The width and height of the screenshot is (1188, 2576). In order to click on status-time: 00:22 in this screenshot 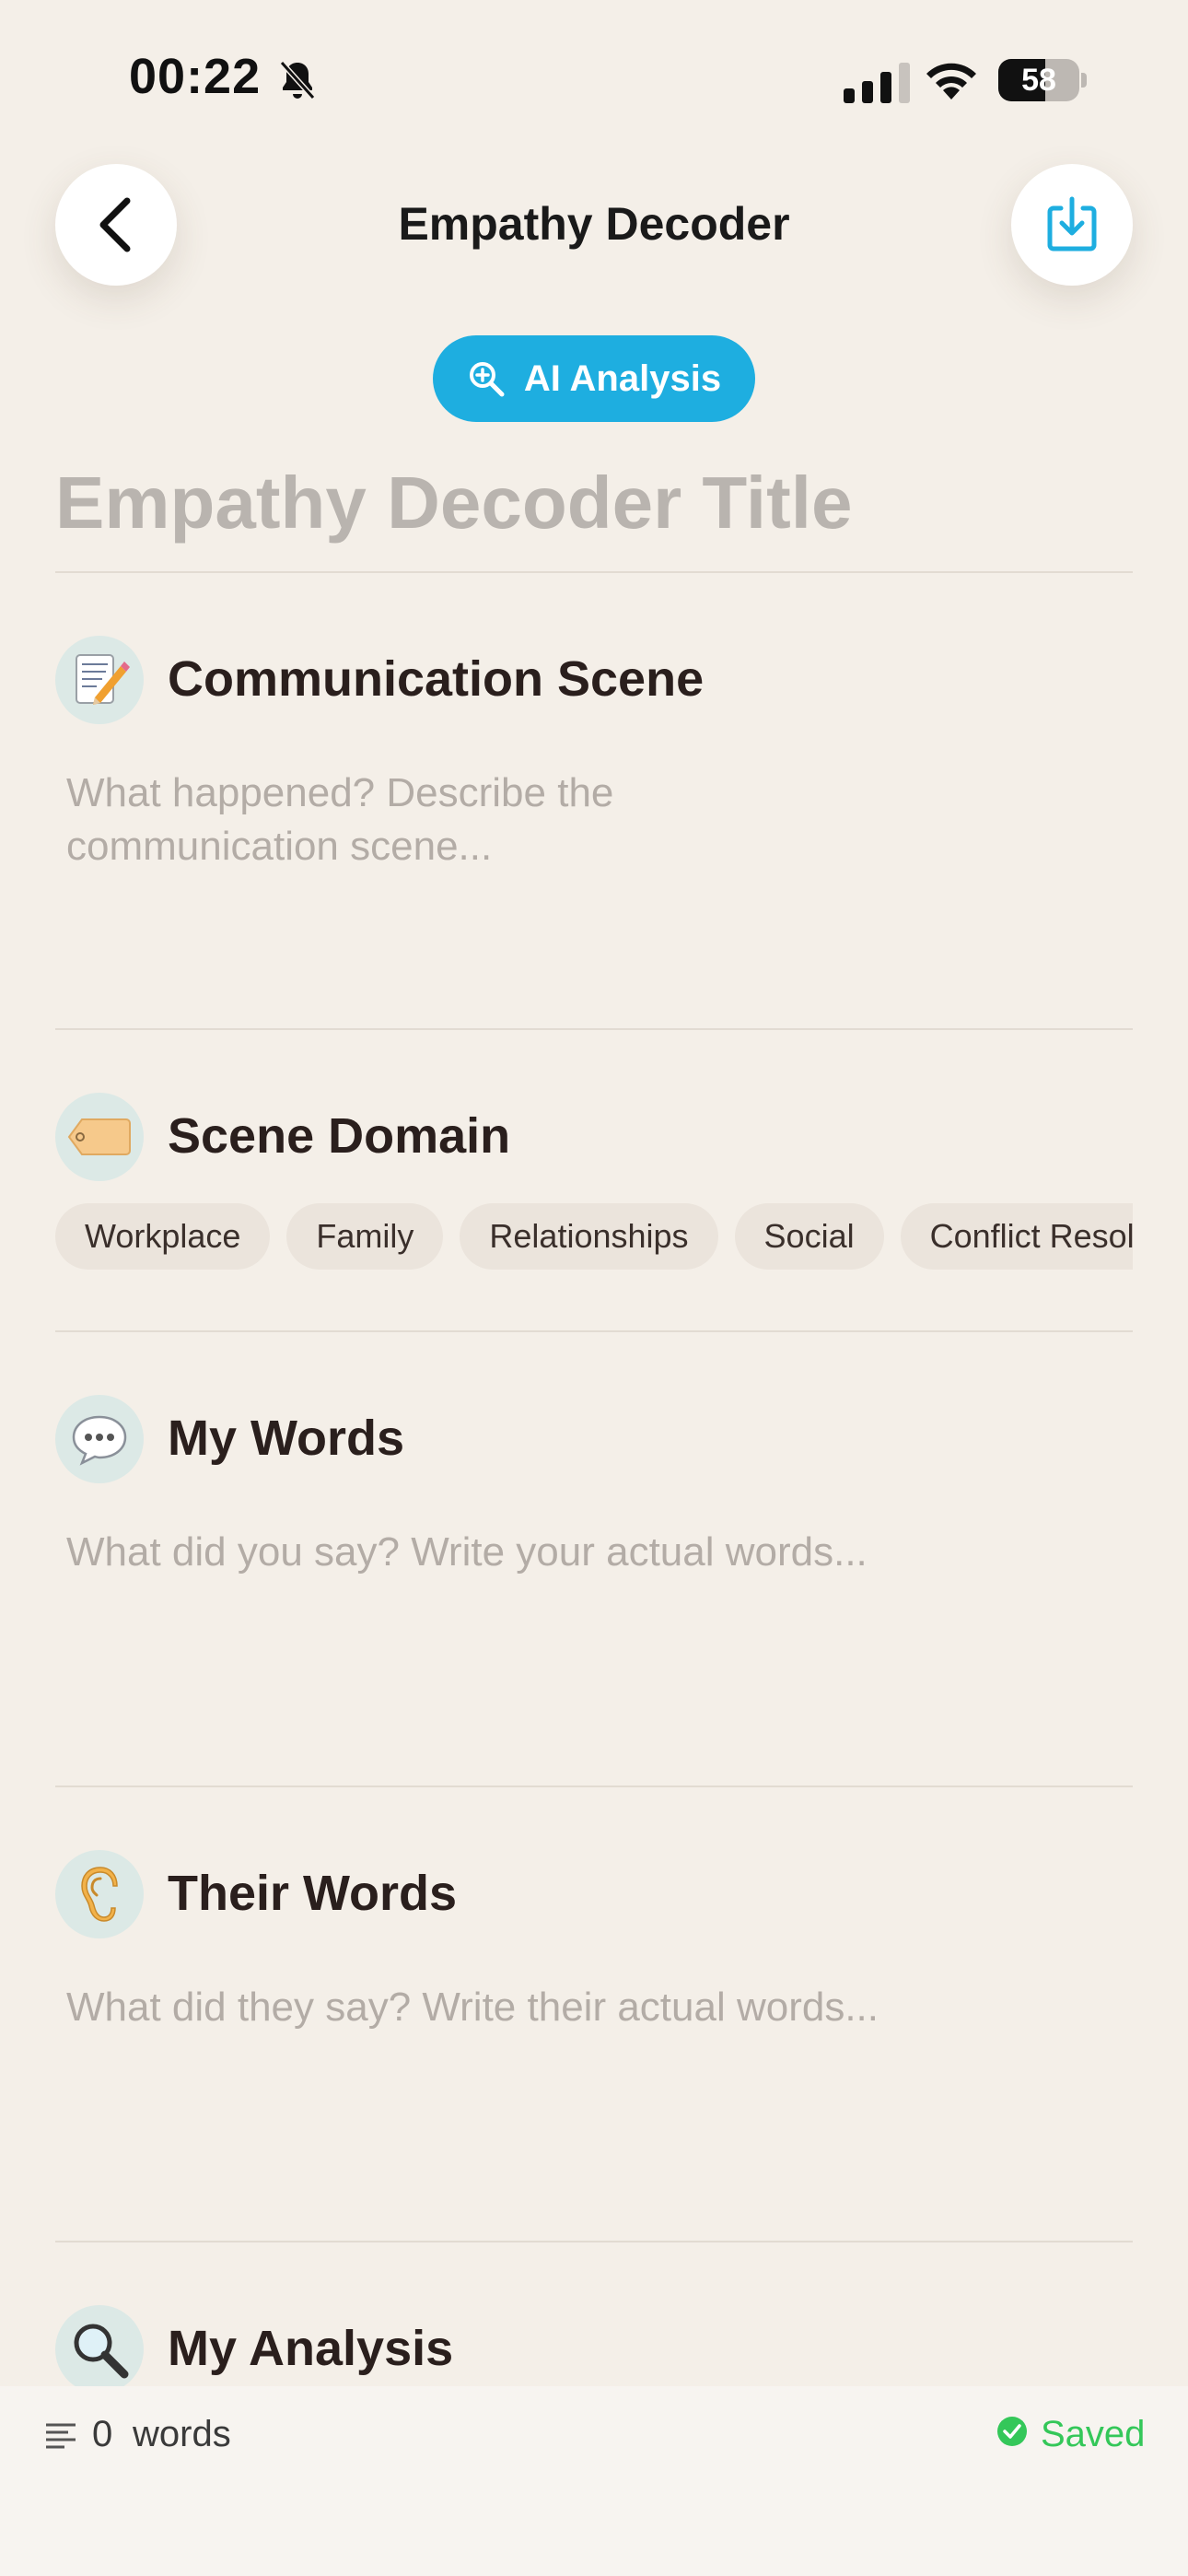, I will do `click(195, 76)`.